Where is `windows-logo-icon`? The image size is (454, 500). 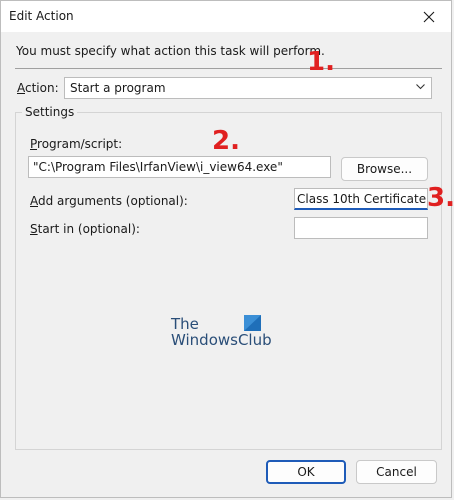 windows-logo-icon is located at coordinates (252, 323).